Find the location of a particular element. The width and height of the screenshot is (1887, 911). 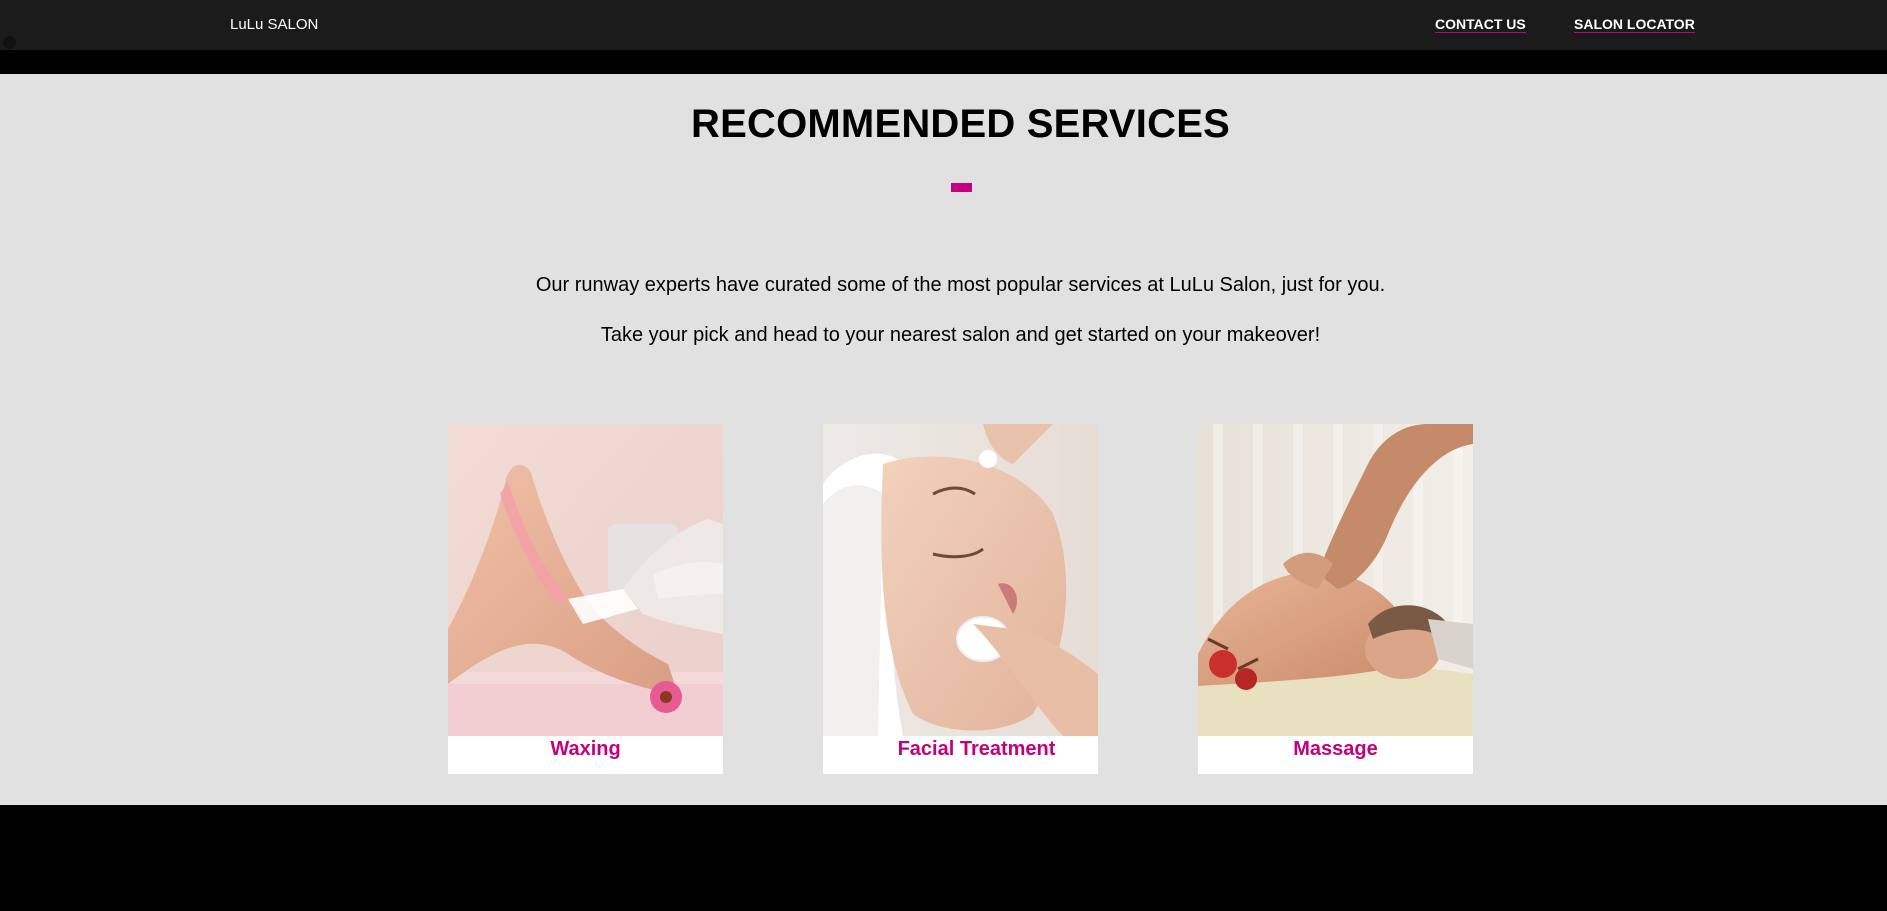

top-navbar: LuLu SALON CONTACT US SALON LOCATOR is located at coordinates (943, 25).